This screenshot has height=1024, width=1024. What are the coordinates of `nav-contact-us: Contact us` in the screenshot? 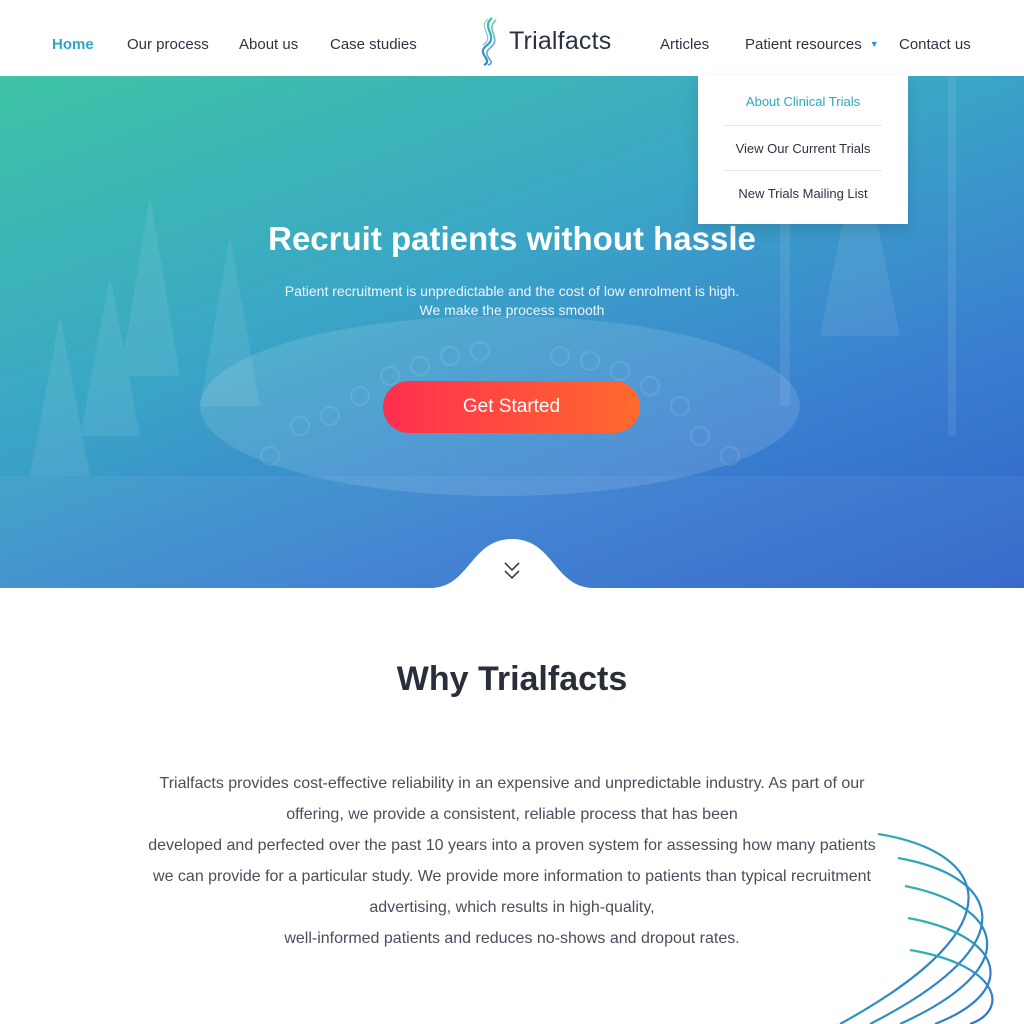 It's located at (935, 44).